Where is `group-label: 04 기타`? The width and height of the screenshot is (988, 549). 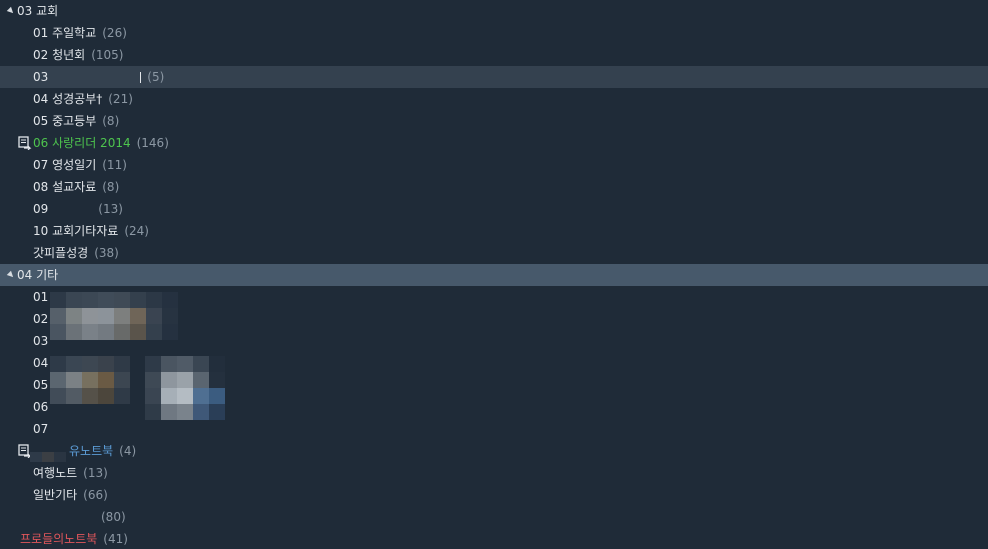
group-label: 04 기타 is located at coordinates (38, 275).